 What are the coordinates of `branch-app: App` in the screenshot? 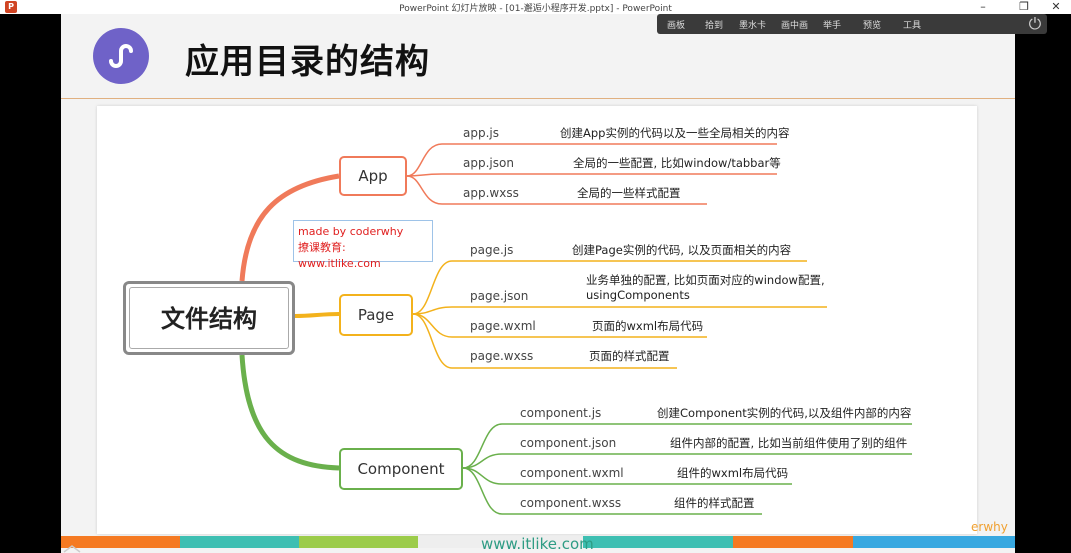 It's located at (373, 176).